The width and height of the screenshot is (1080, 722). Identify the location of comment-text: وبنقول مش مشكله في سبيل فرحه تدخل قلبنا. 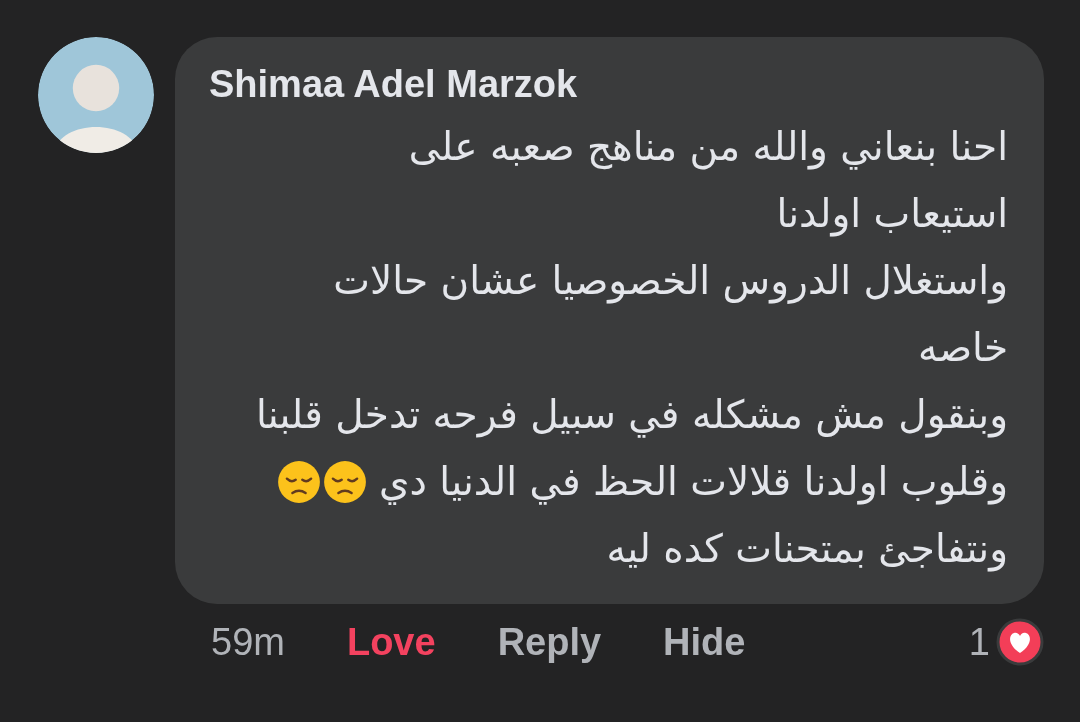
(631, 414).